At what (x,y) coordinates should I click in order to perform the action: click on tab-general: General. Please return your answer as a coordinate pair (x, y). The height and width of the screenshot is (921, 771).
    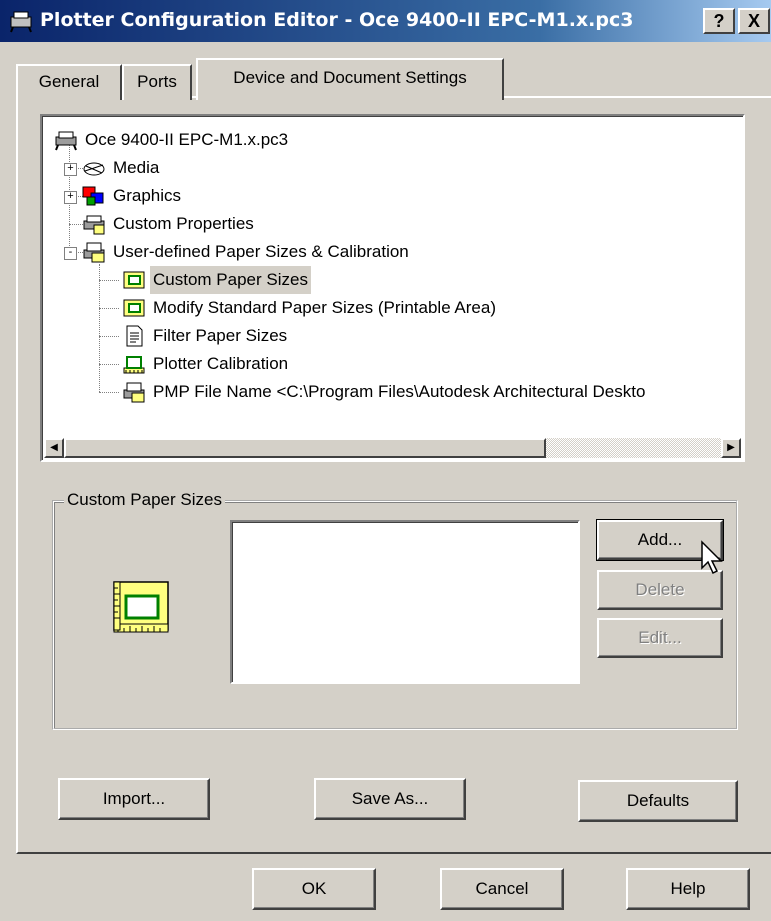
    Looking at the image, I should click on (69, 82).